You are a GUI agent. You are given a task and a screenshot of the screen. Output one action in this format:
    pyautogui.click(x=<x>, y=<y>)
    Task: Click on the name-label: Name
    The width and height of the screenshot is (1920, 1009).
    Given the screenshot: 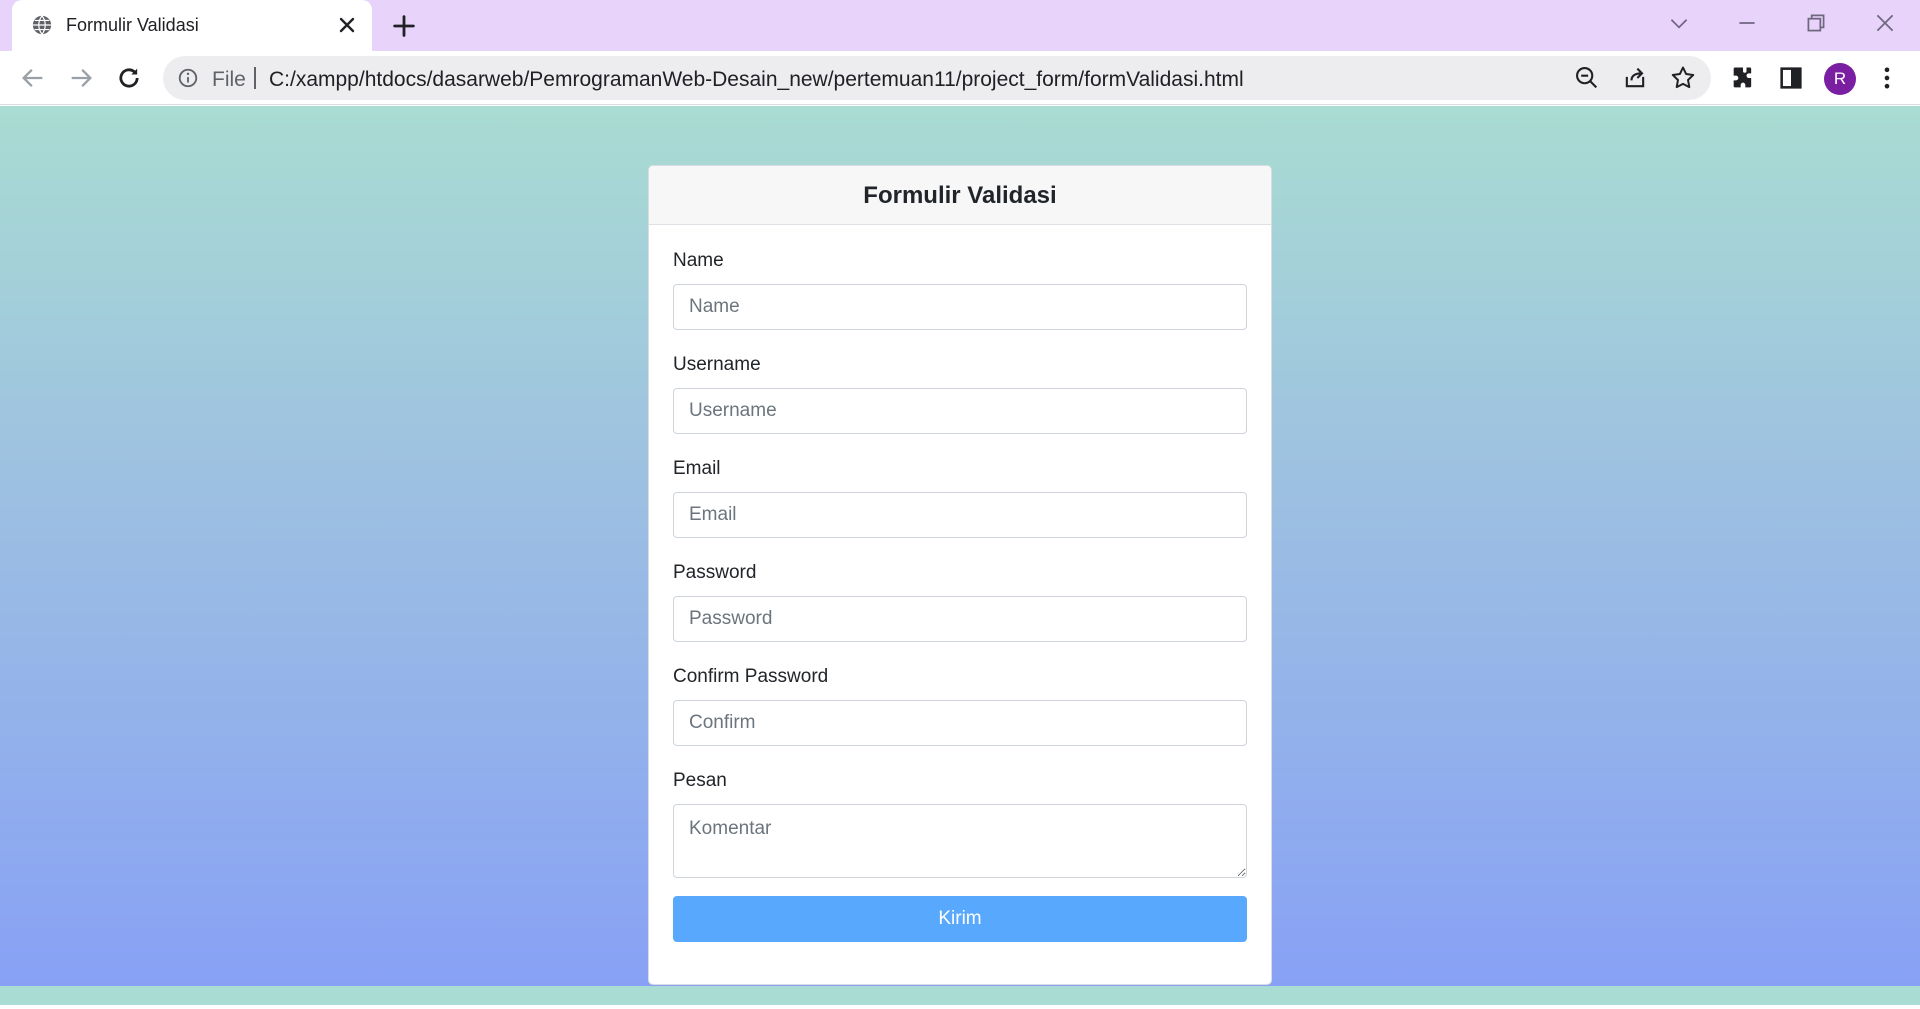 What is the action you would take?
    pyautogui.click(x=698, y=260)
    